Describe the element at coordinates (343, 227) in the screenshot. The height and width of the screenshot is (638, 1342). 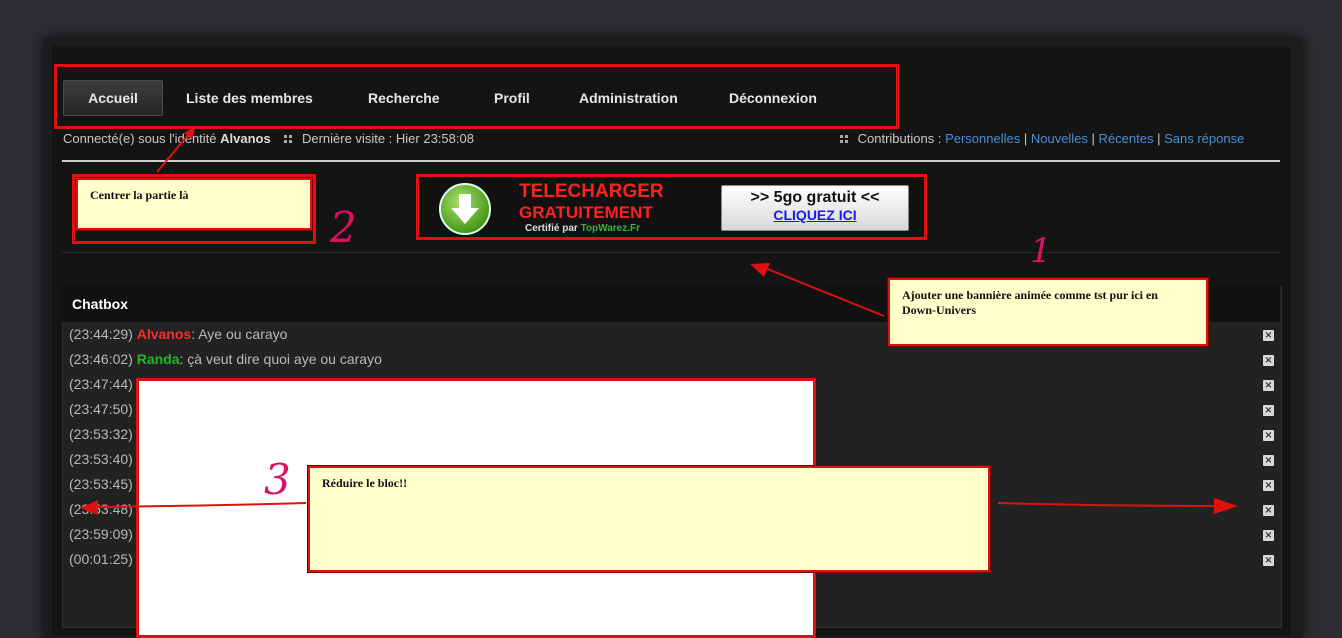
I see `annotation-number-2: 2` at that location.